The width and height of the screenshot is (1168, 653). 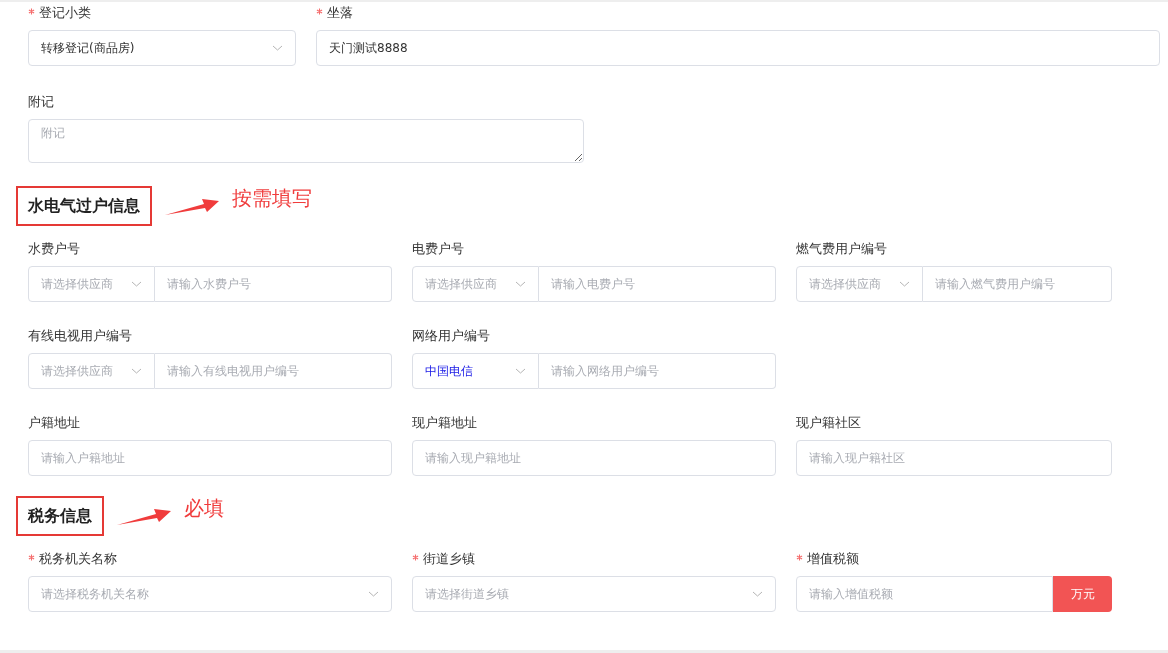 What do you see at coordinates (60, 516) in the screenshot?
I see `section-title: 税务信息` at bounding box center [60, 516].